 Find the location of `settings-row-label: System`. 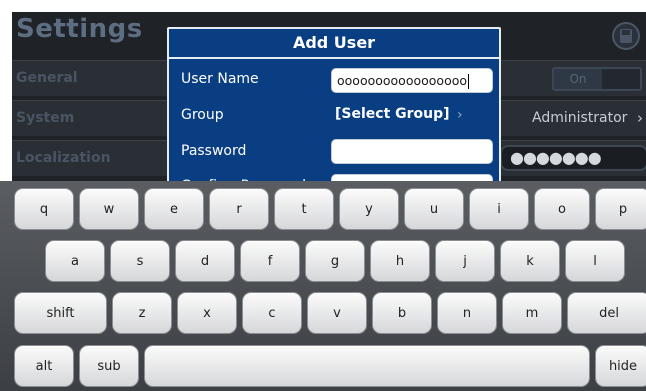

settings-row-label: System is located at coordinates (45, 118).